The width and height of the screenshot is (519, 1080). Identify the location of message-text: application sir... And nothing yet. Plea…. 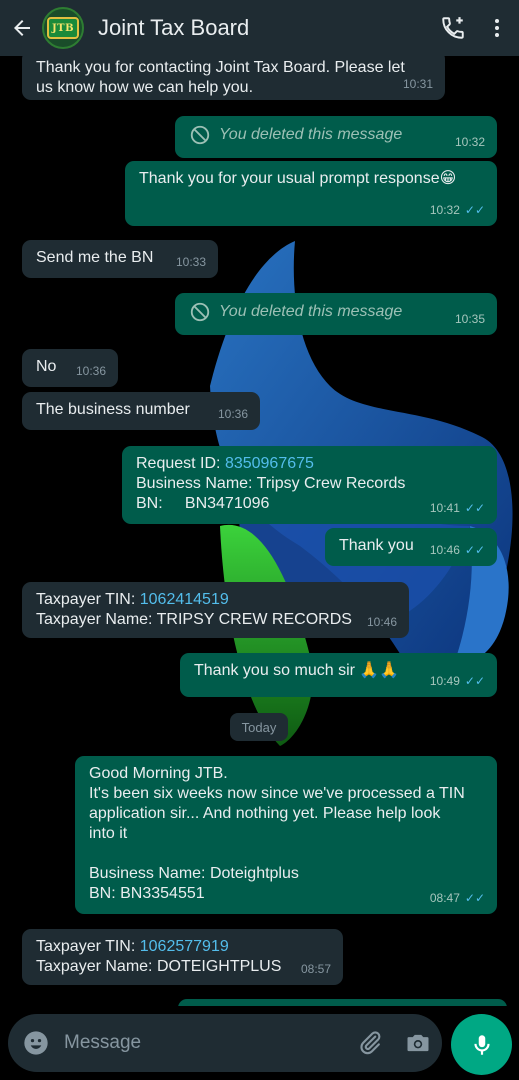
(265, 813).